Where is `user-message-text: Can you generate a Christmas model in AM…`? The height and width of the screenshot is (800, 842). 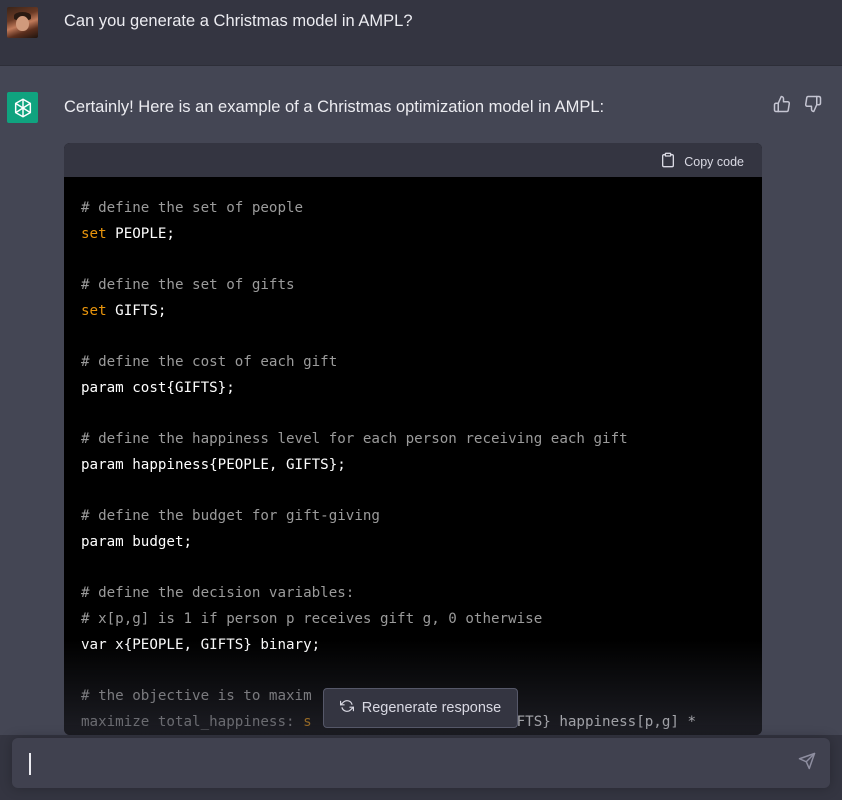 user-message-text: Can you generate a Christmas model in AM… is located at coordinates (238, 21).